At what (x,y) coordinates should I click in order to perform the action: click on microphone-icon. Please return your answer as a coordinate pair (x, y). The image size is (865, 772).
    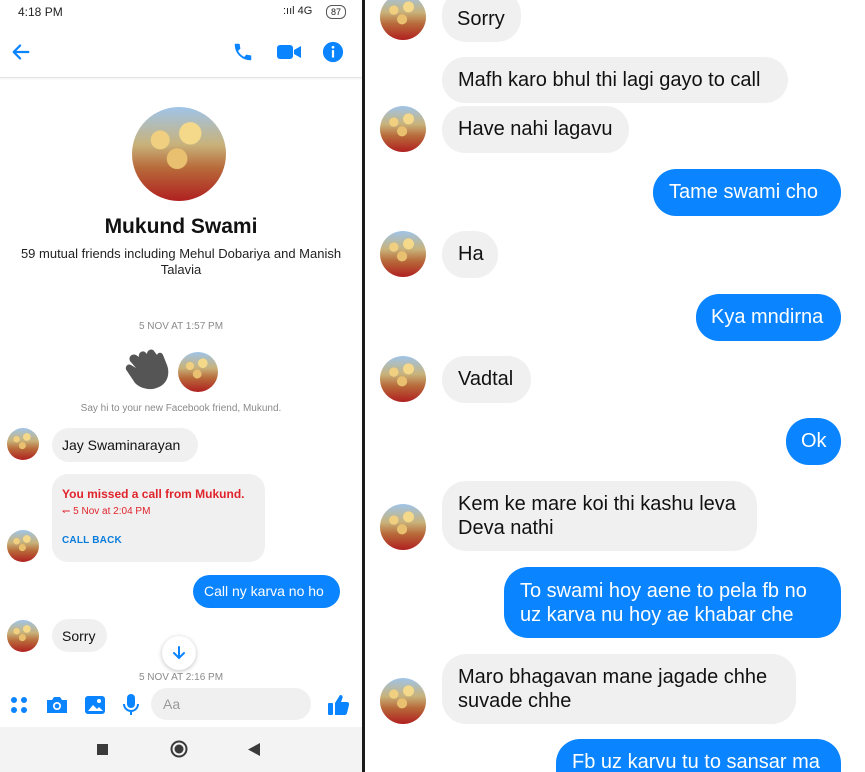
    Looking at the image, I should click on (131, 705).